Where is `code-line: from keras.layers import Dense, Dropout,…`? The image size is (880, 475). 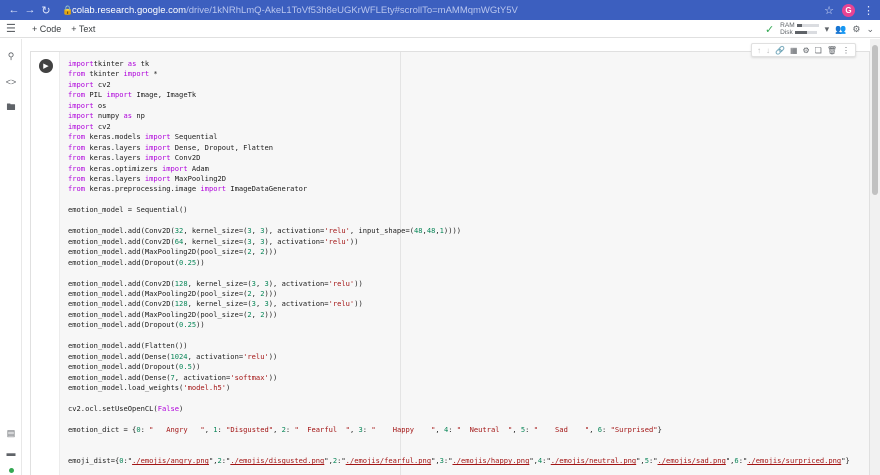 code-line: from keras.layers import Dense, Dropout,… is located at coordinates (171, 147).